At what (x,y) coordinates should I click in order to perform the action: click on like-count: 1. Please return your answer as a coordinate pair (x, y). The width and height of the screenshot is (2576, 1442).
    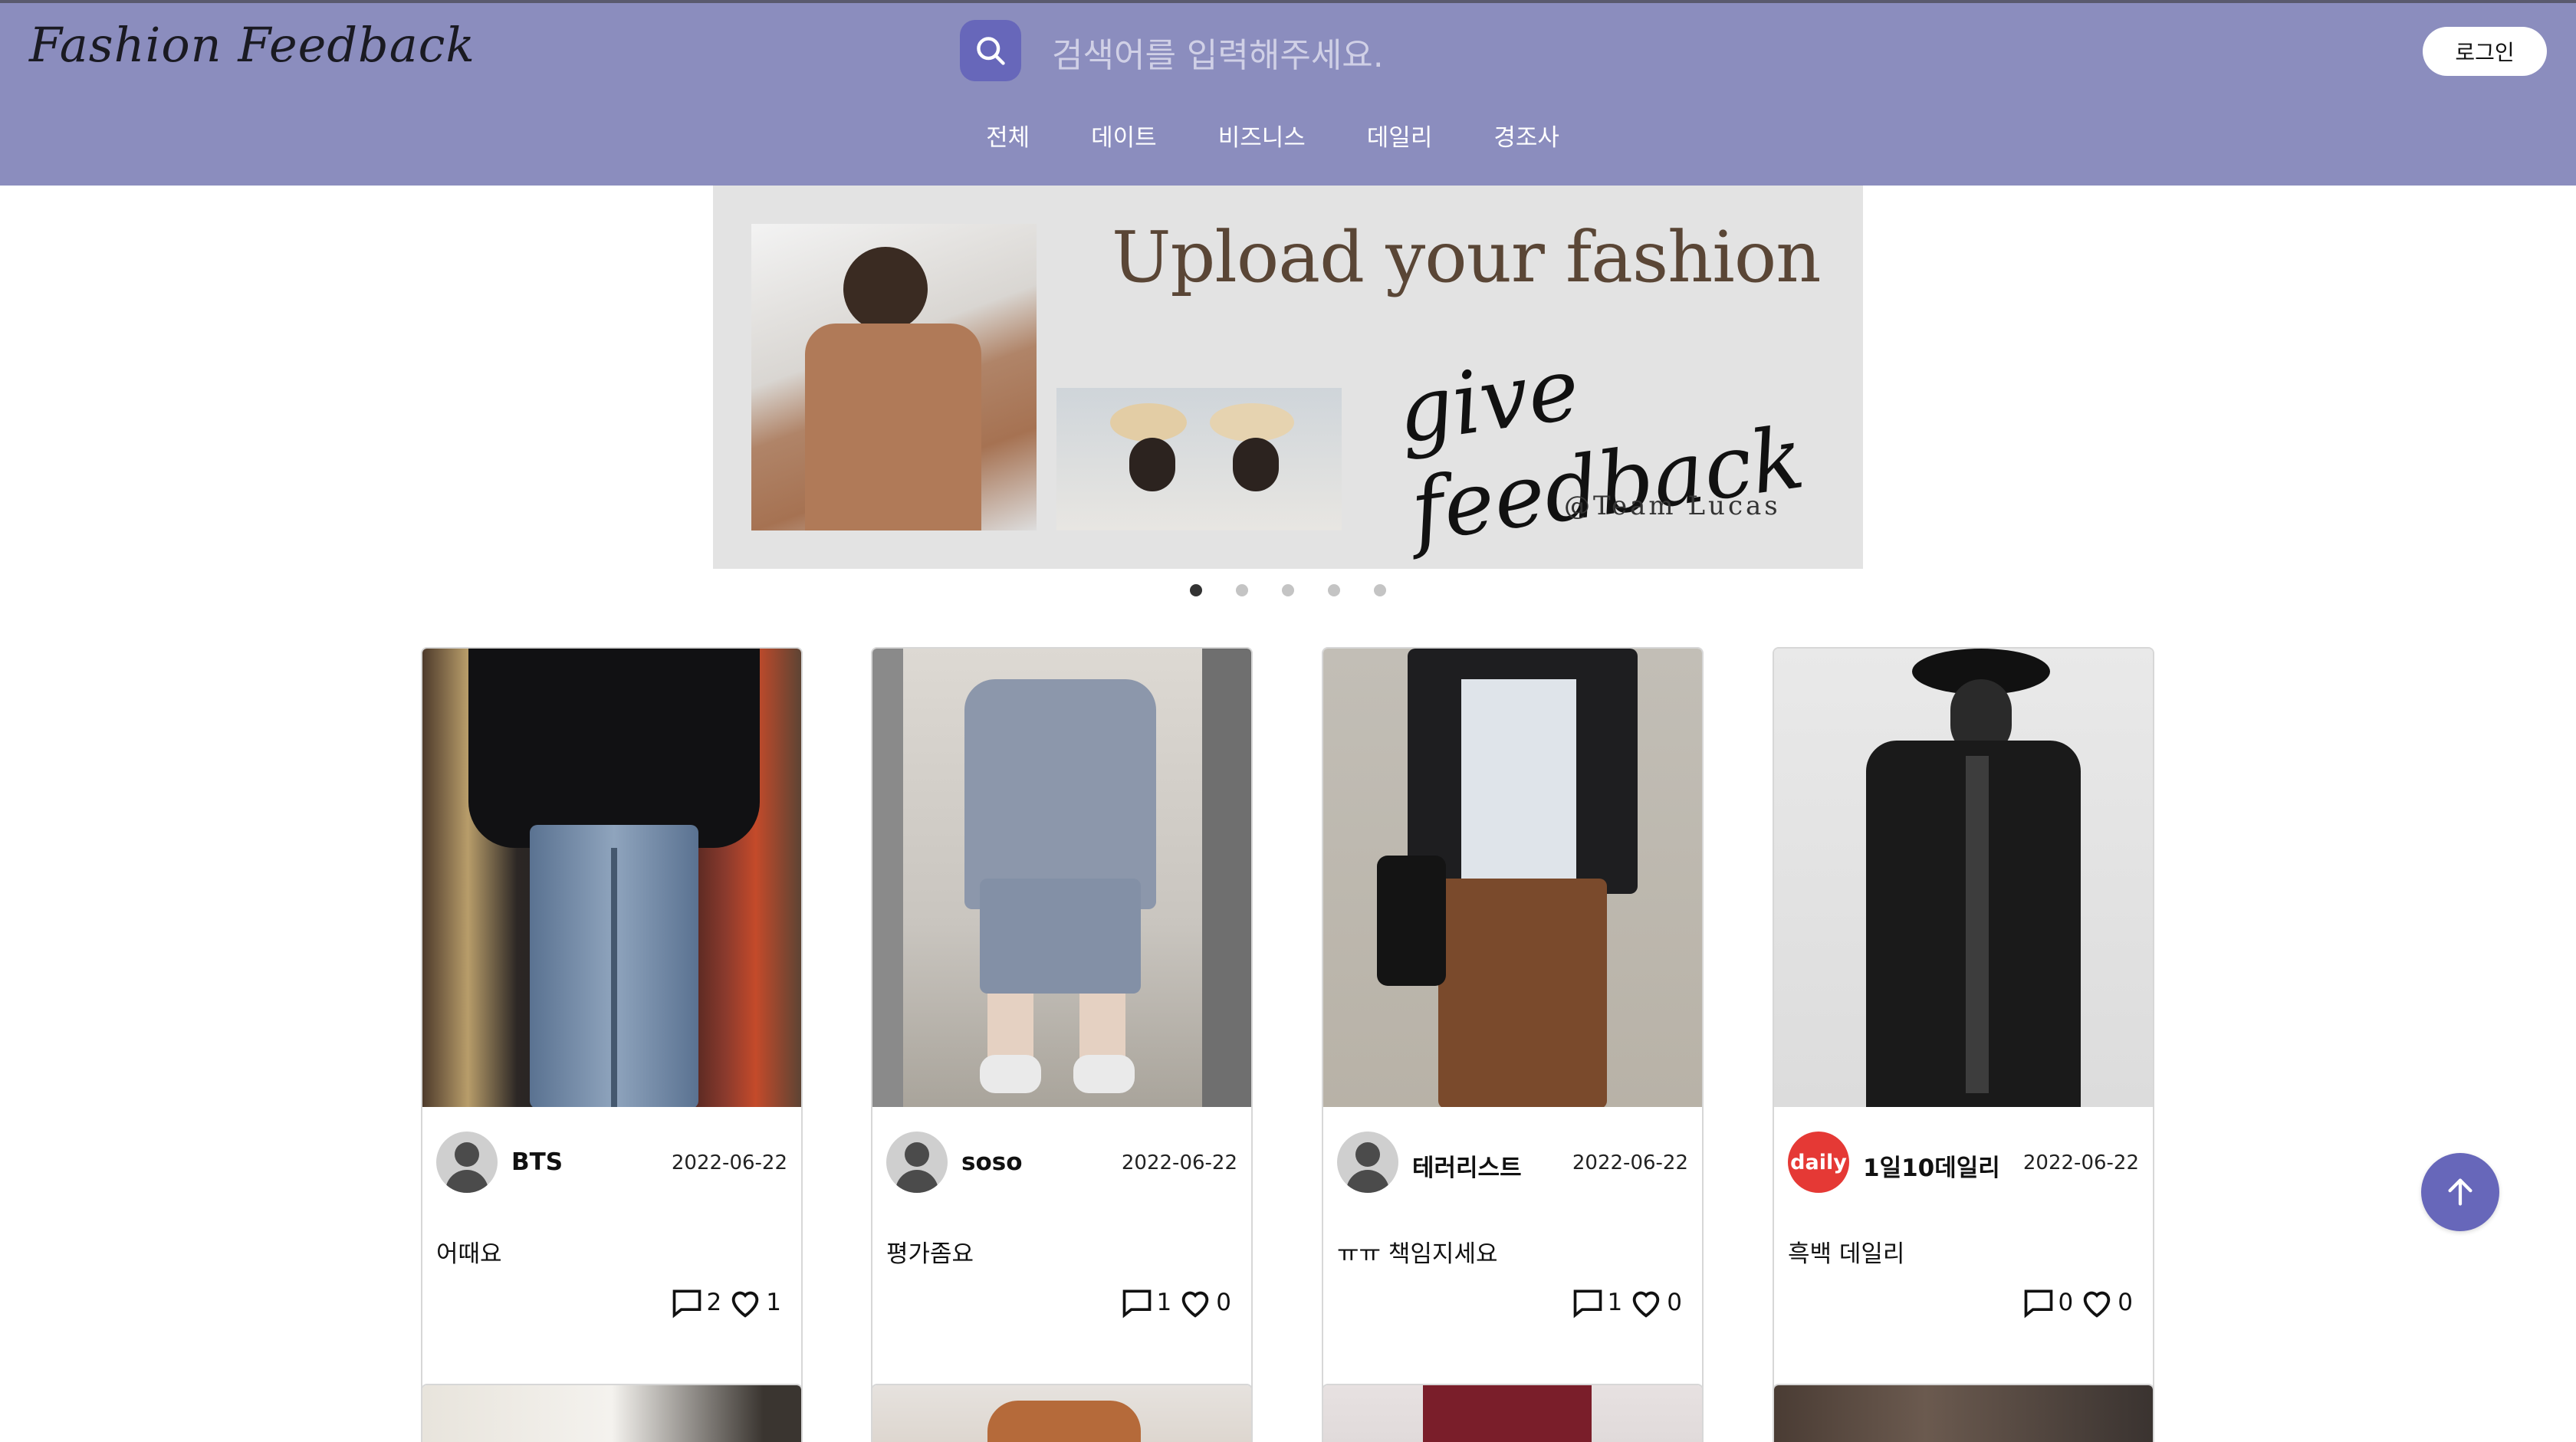
    Looking at the image, I should click on (773, 1303).